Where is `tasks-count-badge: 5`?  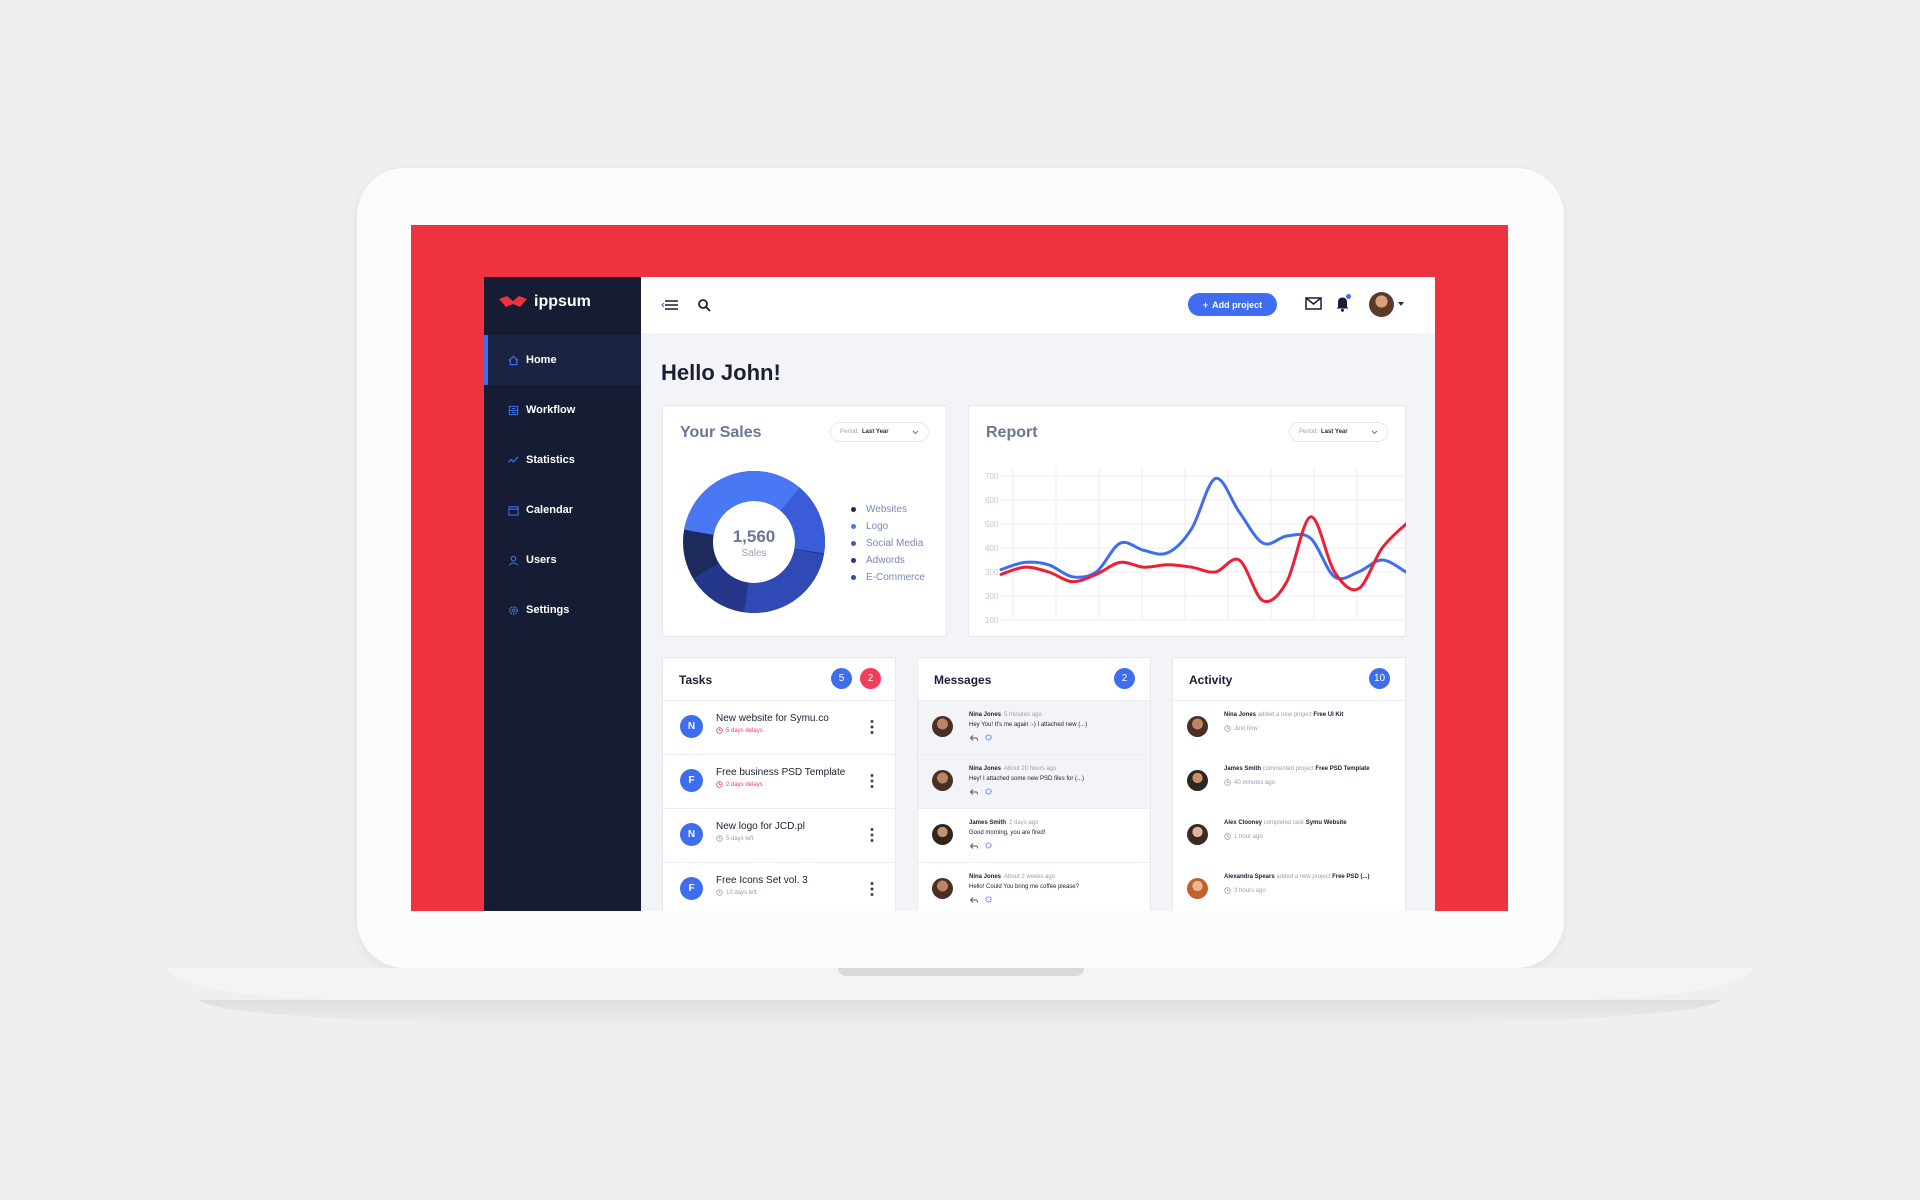
tasks-count-badge: 5 is located at coordinates (841, 678).